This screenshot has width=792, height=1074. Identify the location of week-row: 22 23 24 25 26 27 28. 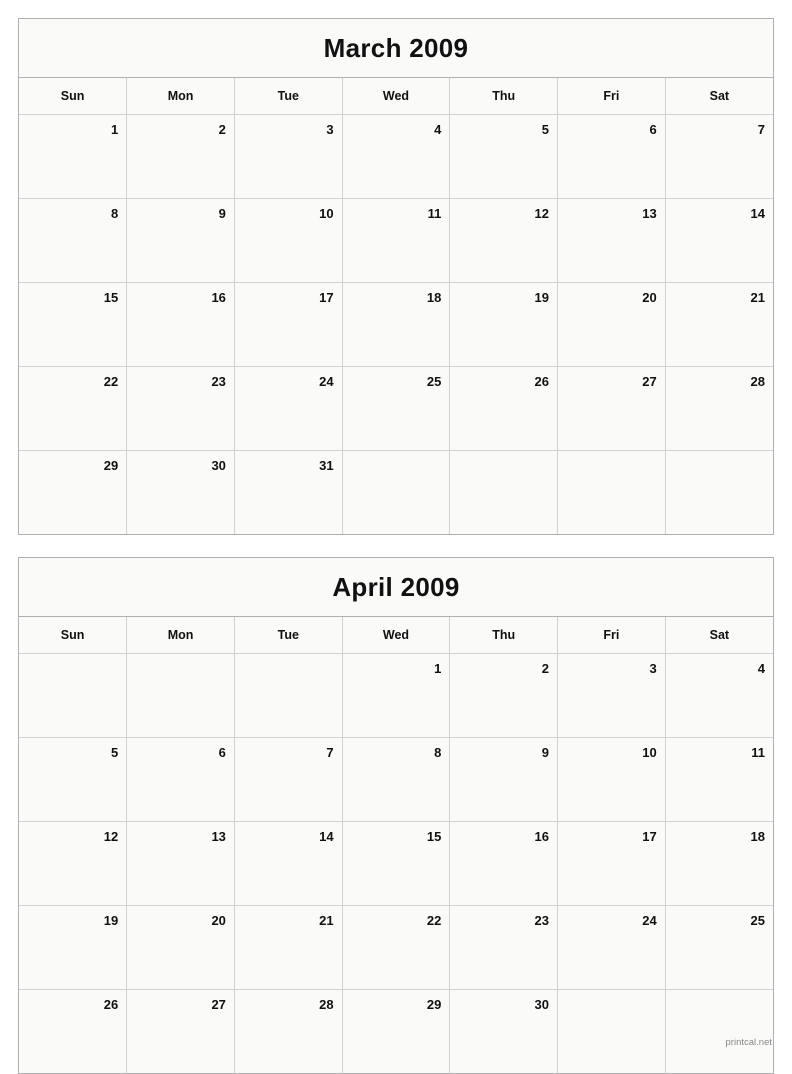
(396, 408).